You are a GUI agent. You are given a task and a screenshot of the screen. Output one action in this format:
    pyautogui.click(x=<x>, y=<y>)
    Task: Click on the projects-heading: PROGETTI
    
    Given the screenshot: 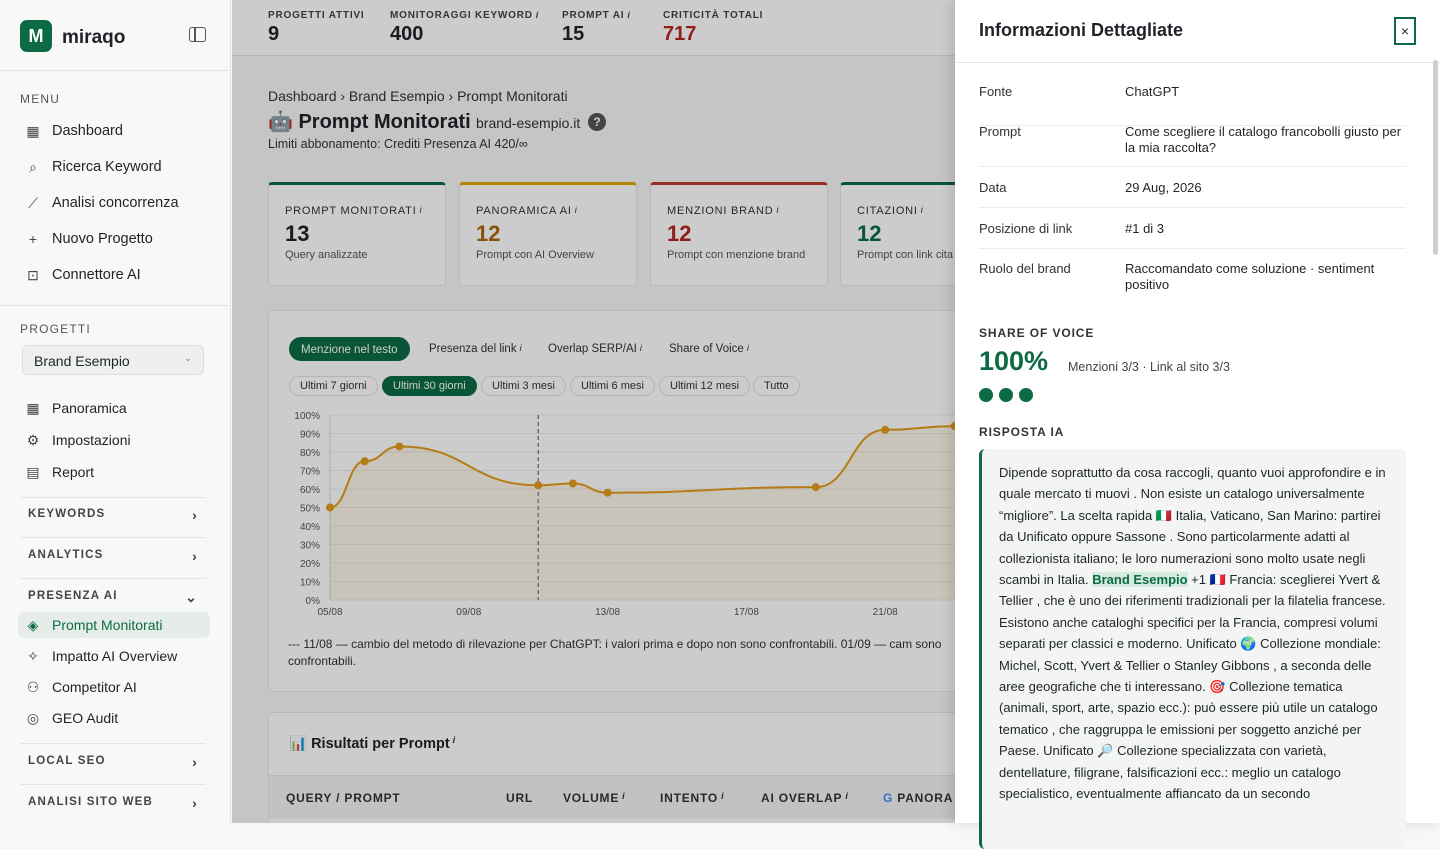 What is the action you would take?
    pyautogui.click(x=55, y=329)
    